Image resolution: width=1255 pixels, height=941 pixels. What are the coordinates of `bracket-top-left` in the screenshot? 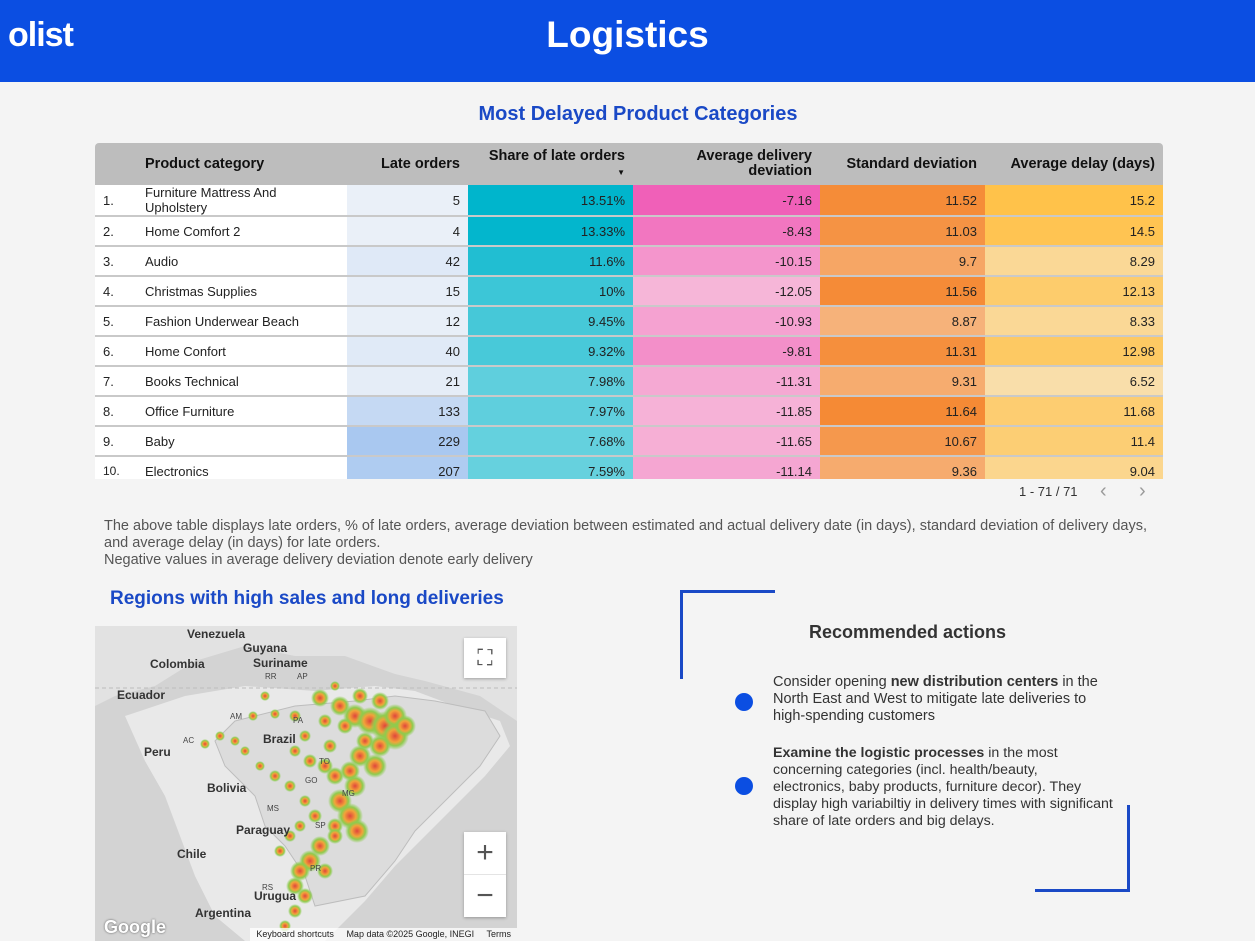 It's located at (727, 634).